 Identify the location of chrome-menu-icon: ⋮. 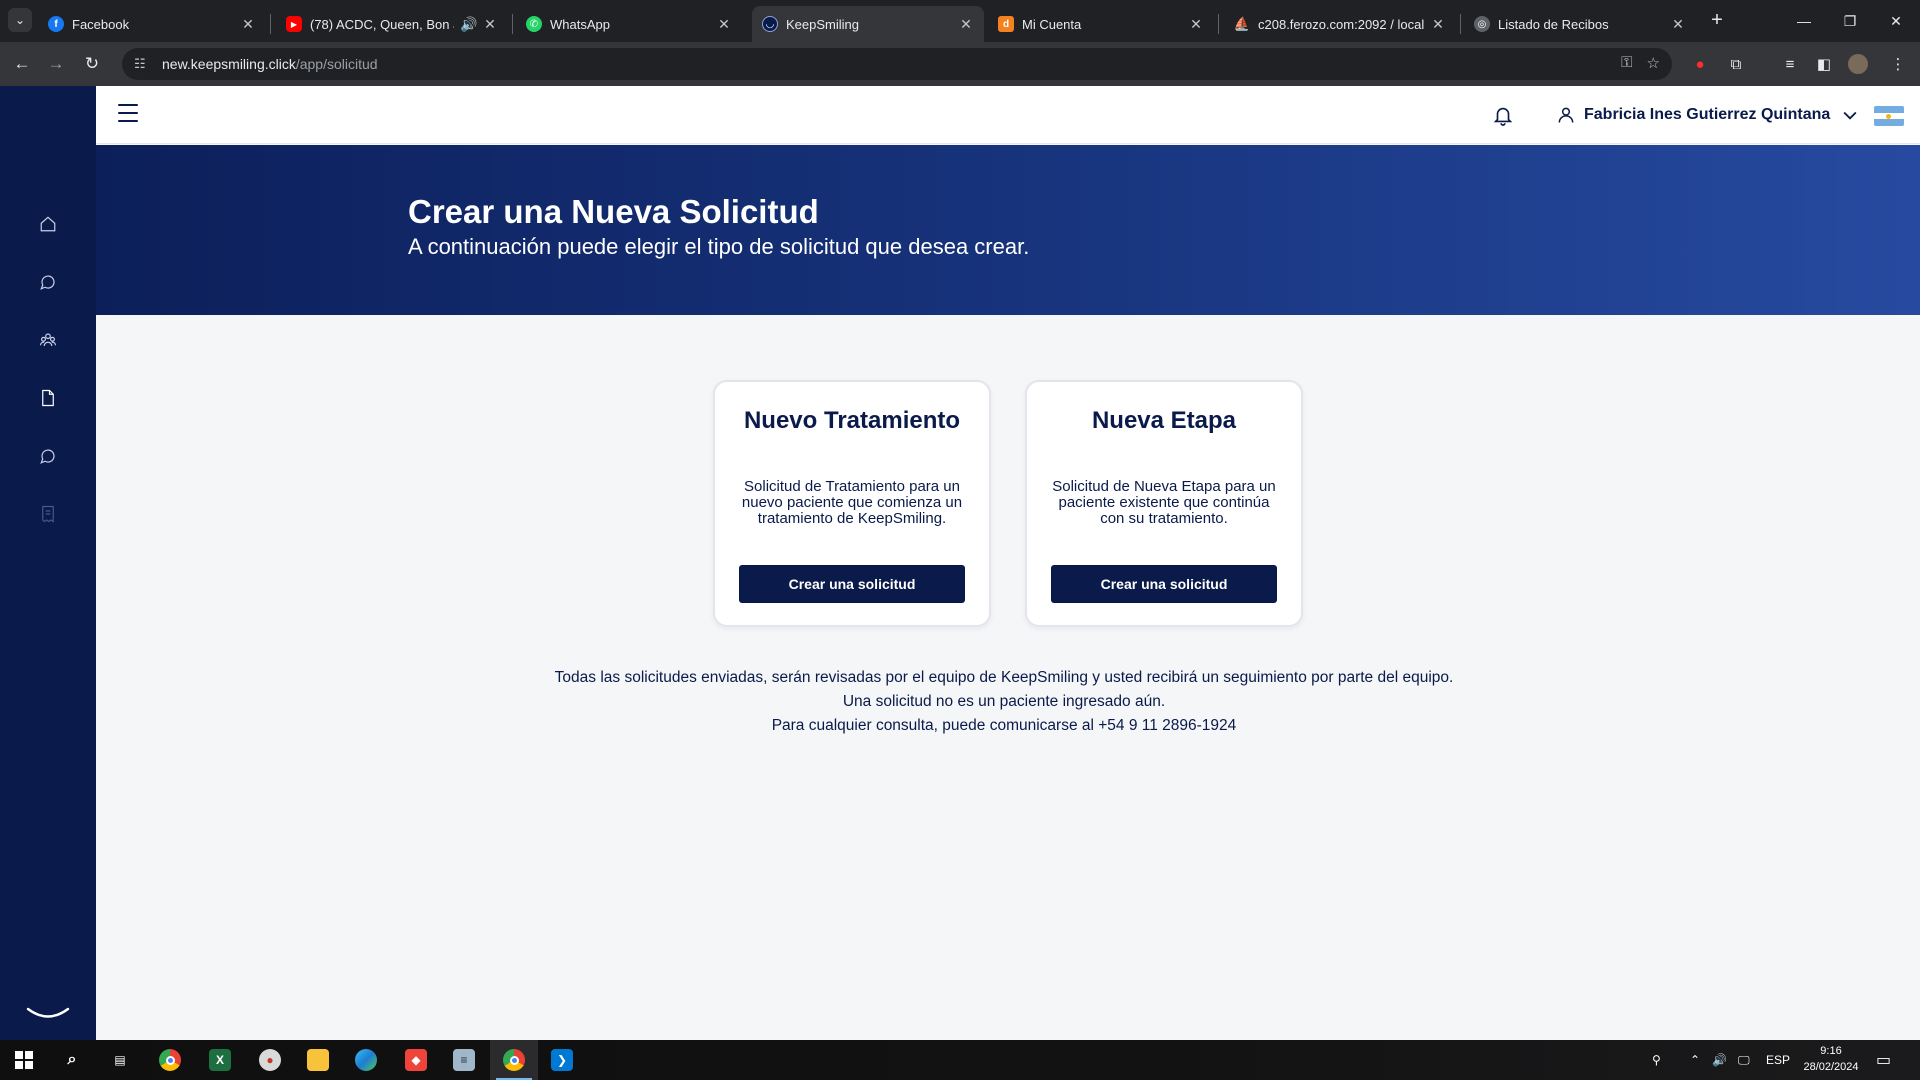
(1898, 64).